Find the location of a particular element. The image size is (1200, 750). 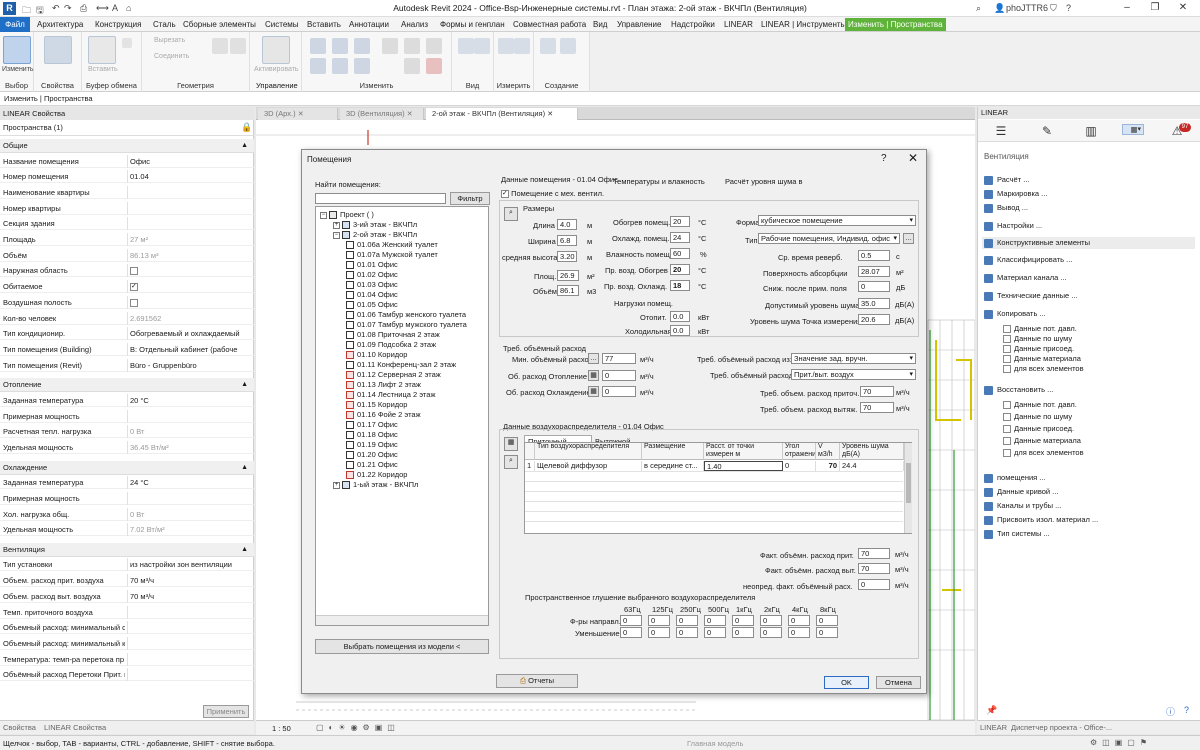

properties-icon is located at coordinates (58, 50).